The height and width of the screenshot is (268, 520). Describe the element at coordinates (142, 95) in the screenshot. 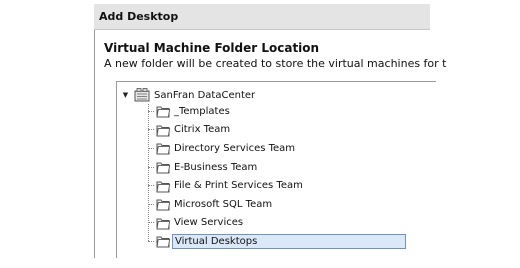

I see `datacenter-icon` at that location.